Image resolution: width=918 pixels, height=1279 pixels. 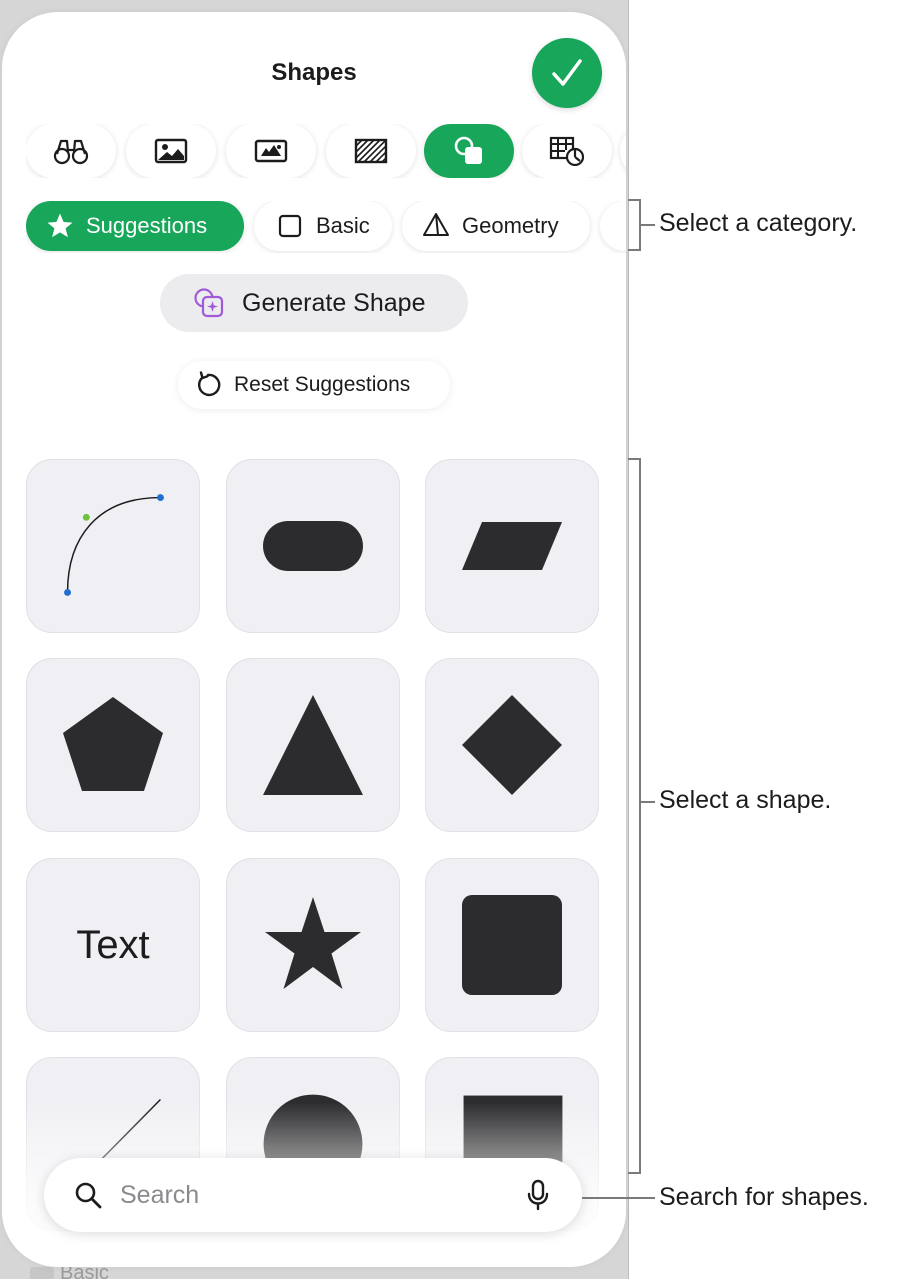 I want to click on category-row: Suggestions Basic Geometry, so click(x=326, y=227).